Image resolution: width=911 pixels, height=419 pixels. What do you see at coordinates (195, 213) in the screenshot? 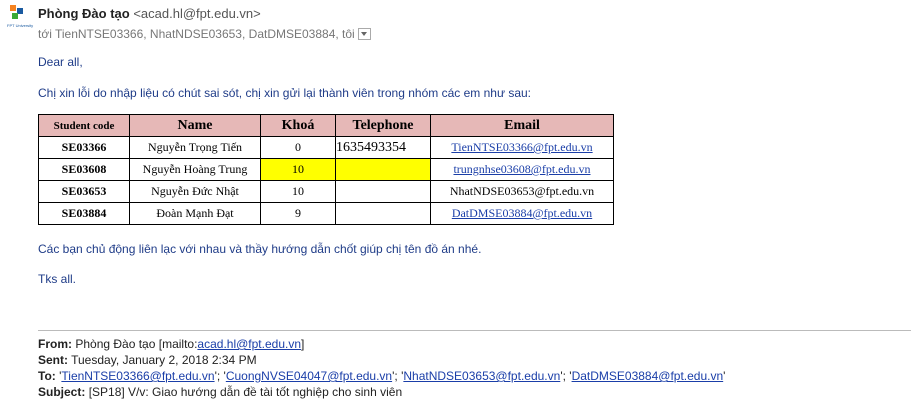
I see `cell-name: Đoàn Mạnh Đạt` at bounding box center [195, 213].